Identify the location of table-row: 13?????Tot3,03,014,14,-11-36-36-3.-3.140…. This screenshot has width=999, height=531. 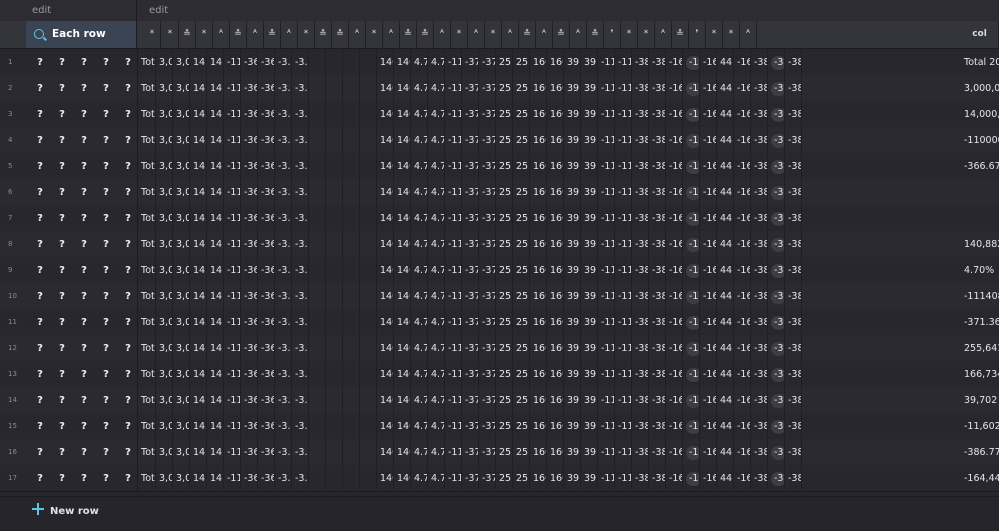
(499, 374).